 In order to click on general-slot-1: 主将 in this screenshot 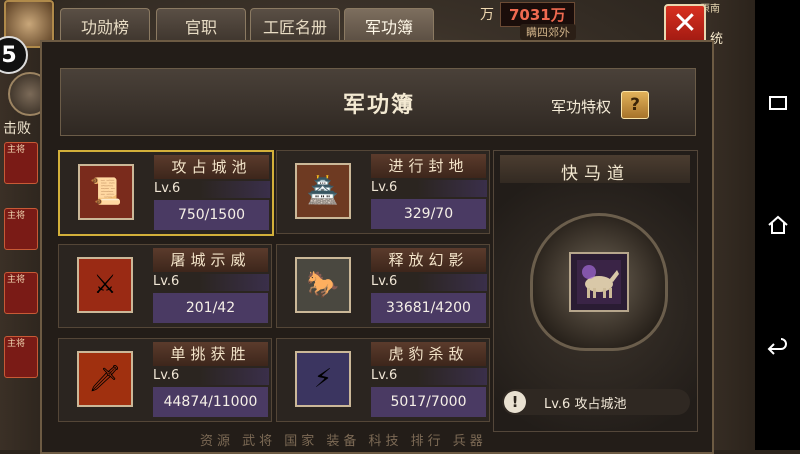, I will do `click(21, 163)`.